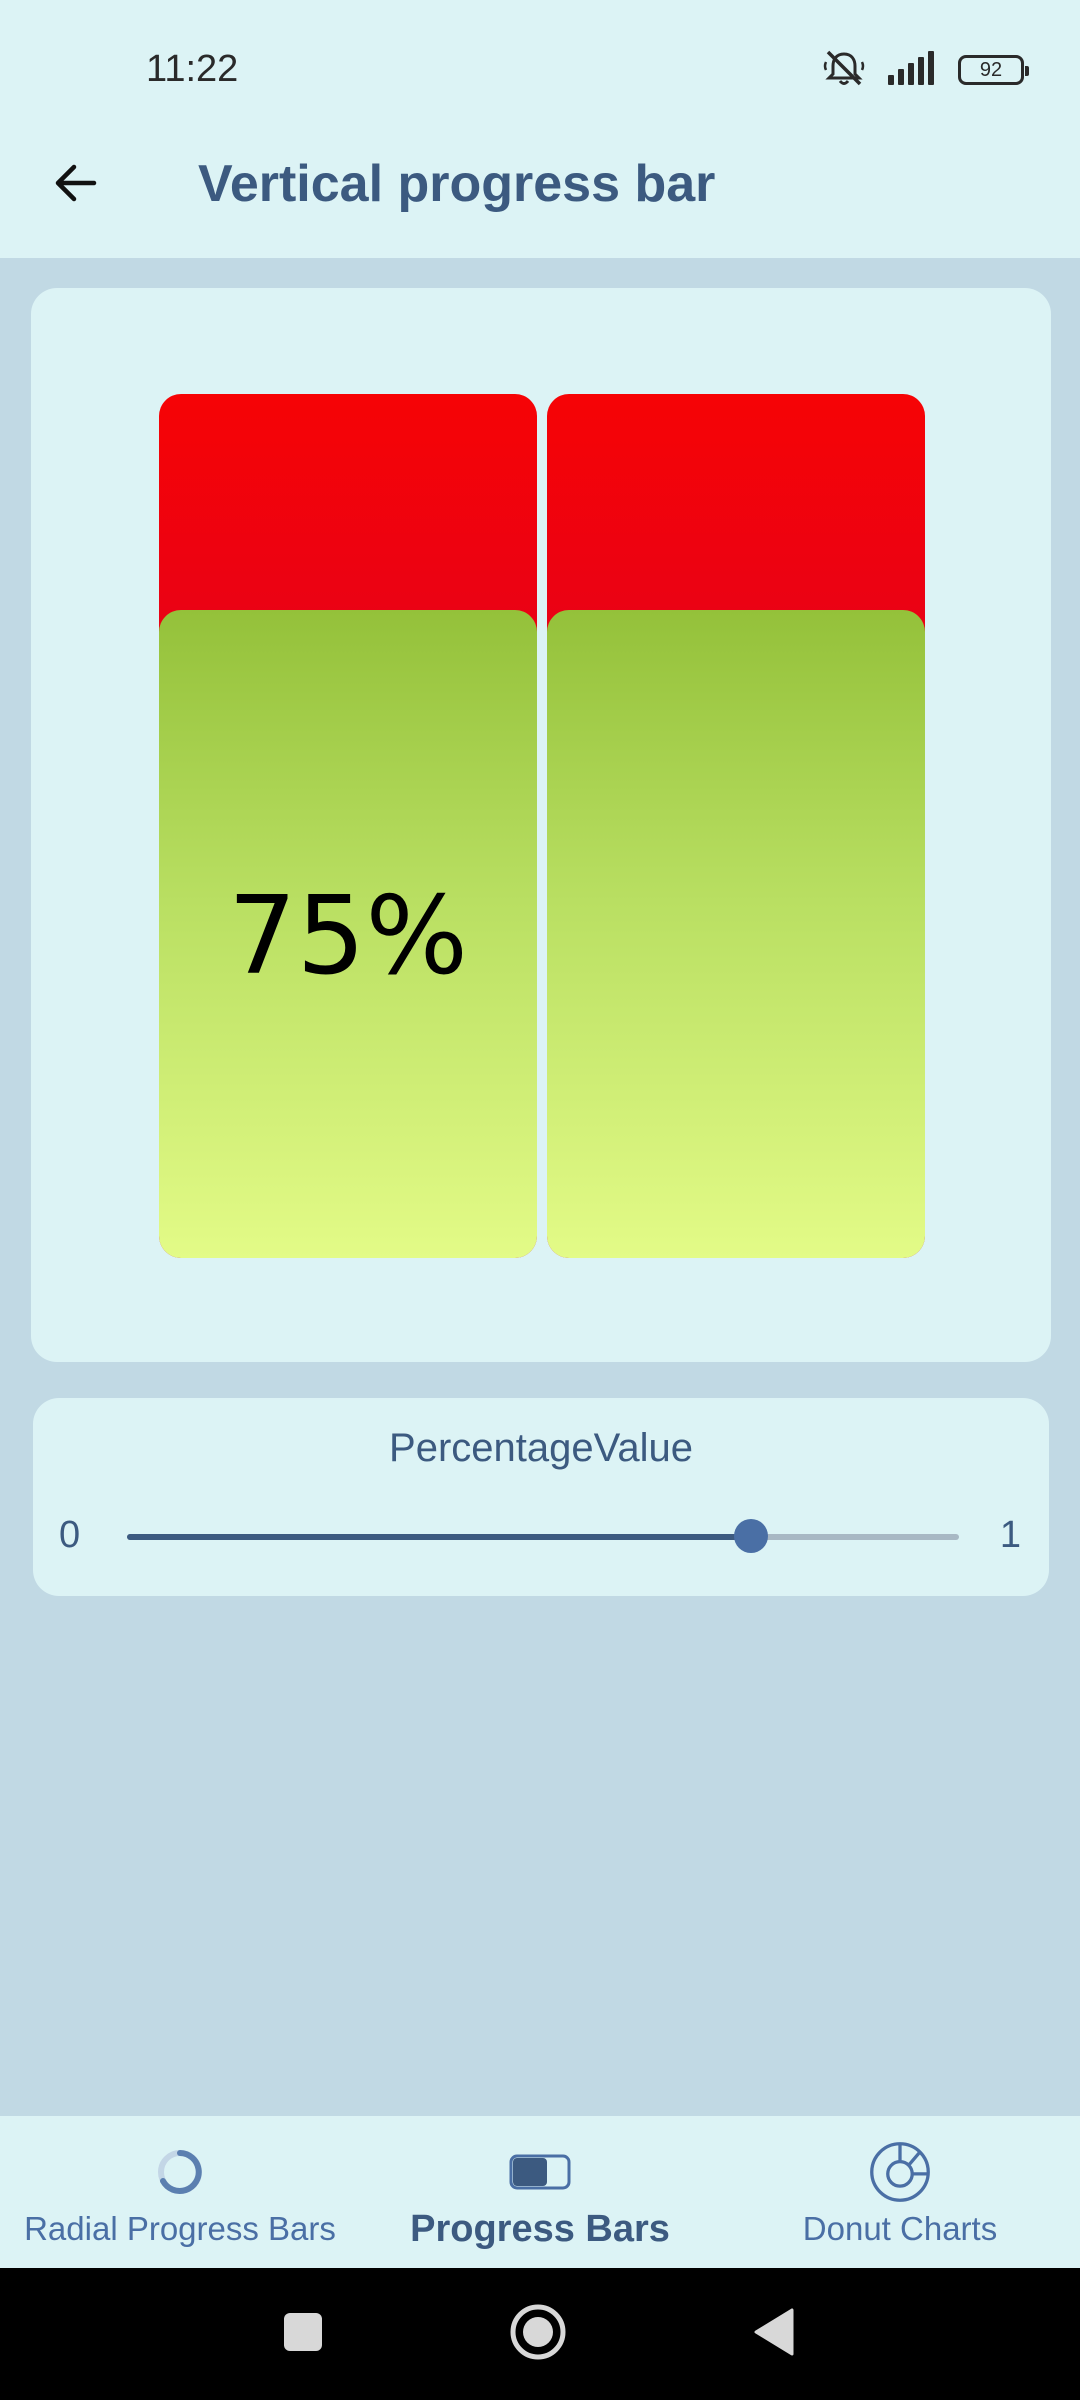  What do you see at coordinates (991, 69) in the screenshot?
I see `battery-level: 92` at bounding box center [991, 69].